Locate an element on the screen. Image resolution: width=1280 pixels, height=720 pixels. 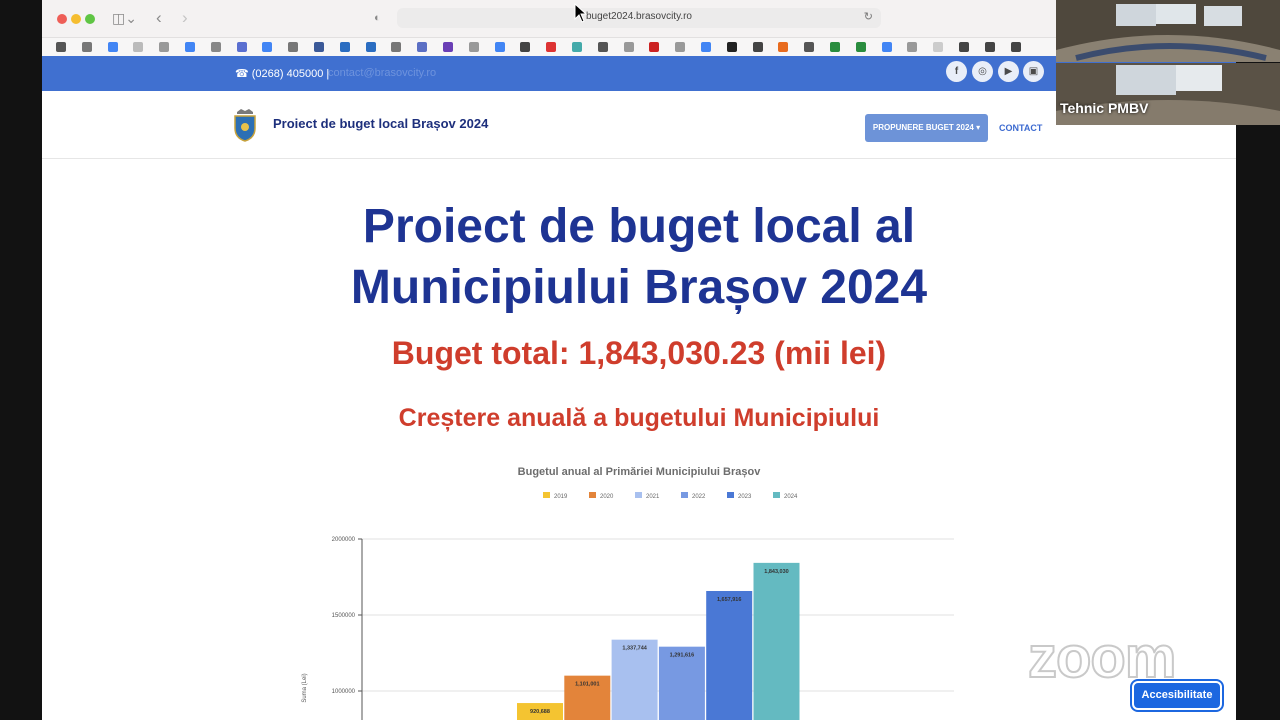
url-text: buget2024.brasovcity.ro is located at coordinates (639, 16).